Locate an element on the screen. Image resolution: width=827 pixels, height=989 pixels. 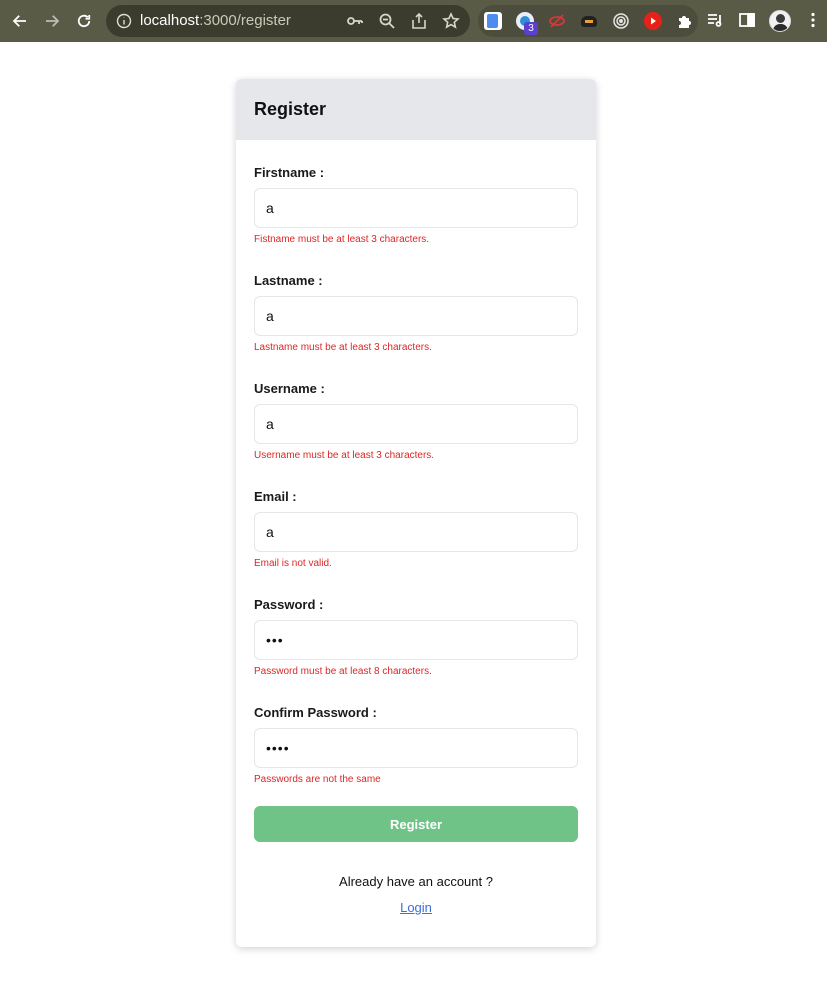
confirm-password-error: Passwords are not the same is located at coordinates (317, 779).